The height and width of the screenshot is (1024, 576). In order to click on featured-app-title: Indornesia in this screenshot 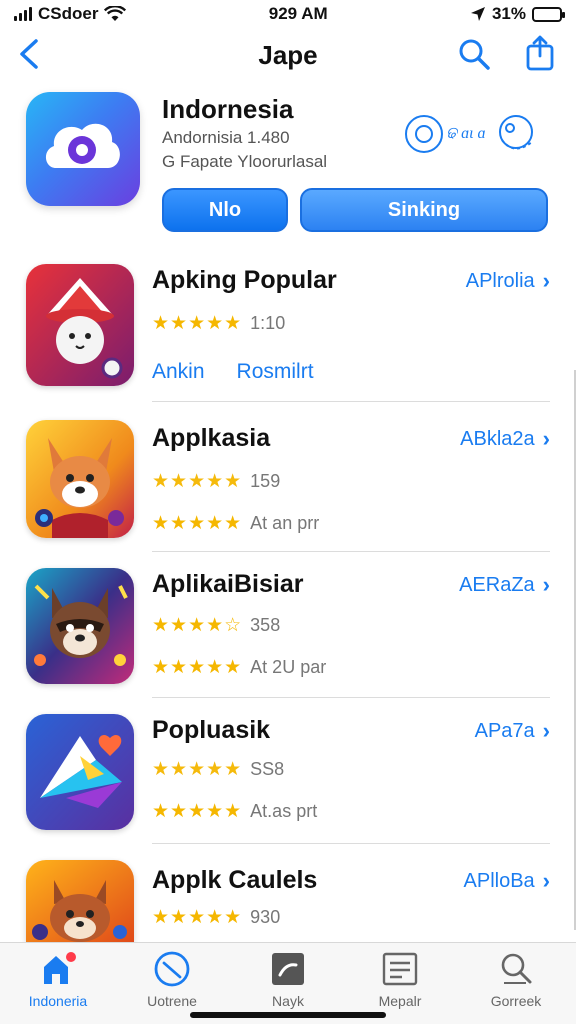, I will do `click(228, 109)`.